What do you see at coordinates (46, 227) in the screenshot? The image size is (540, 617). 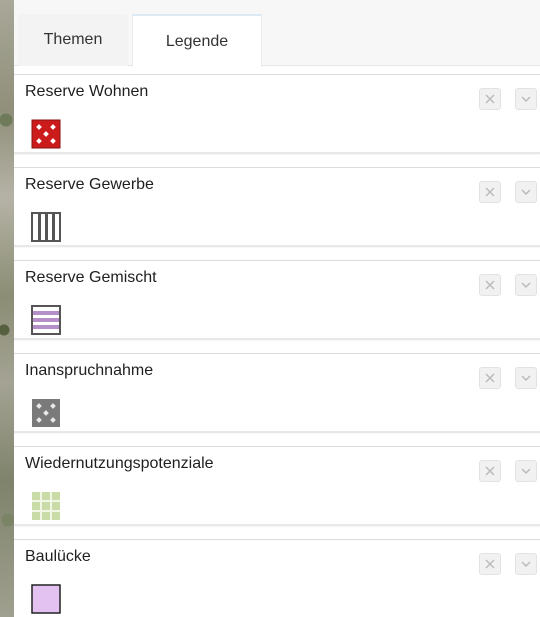 I see `gray-vertical-stripes-swatch` at bounding box center [46, 227].